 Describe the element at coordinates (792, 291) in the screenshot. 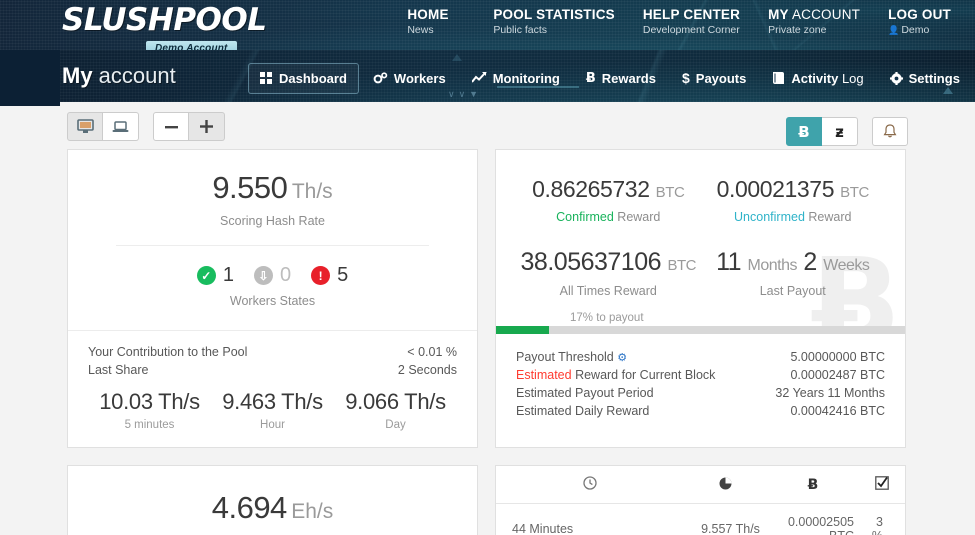

I see `last-payout-caption: Last Payout` at that location.